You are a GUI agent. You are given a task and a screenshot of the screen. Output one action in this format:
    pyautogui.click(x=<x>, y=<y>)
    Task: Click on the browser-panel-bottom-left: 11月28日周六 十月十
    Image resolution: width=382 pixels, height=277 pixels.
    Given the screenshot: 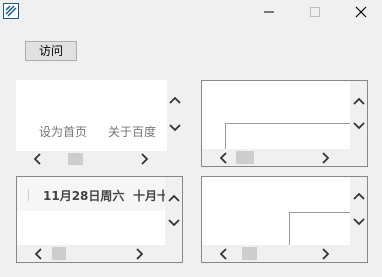 What is the action you would take?
    pyautogui.click(x=99, y=219)
    